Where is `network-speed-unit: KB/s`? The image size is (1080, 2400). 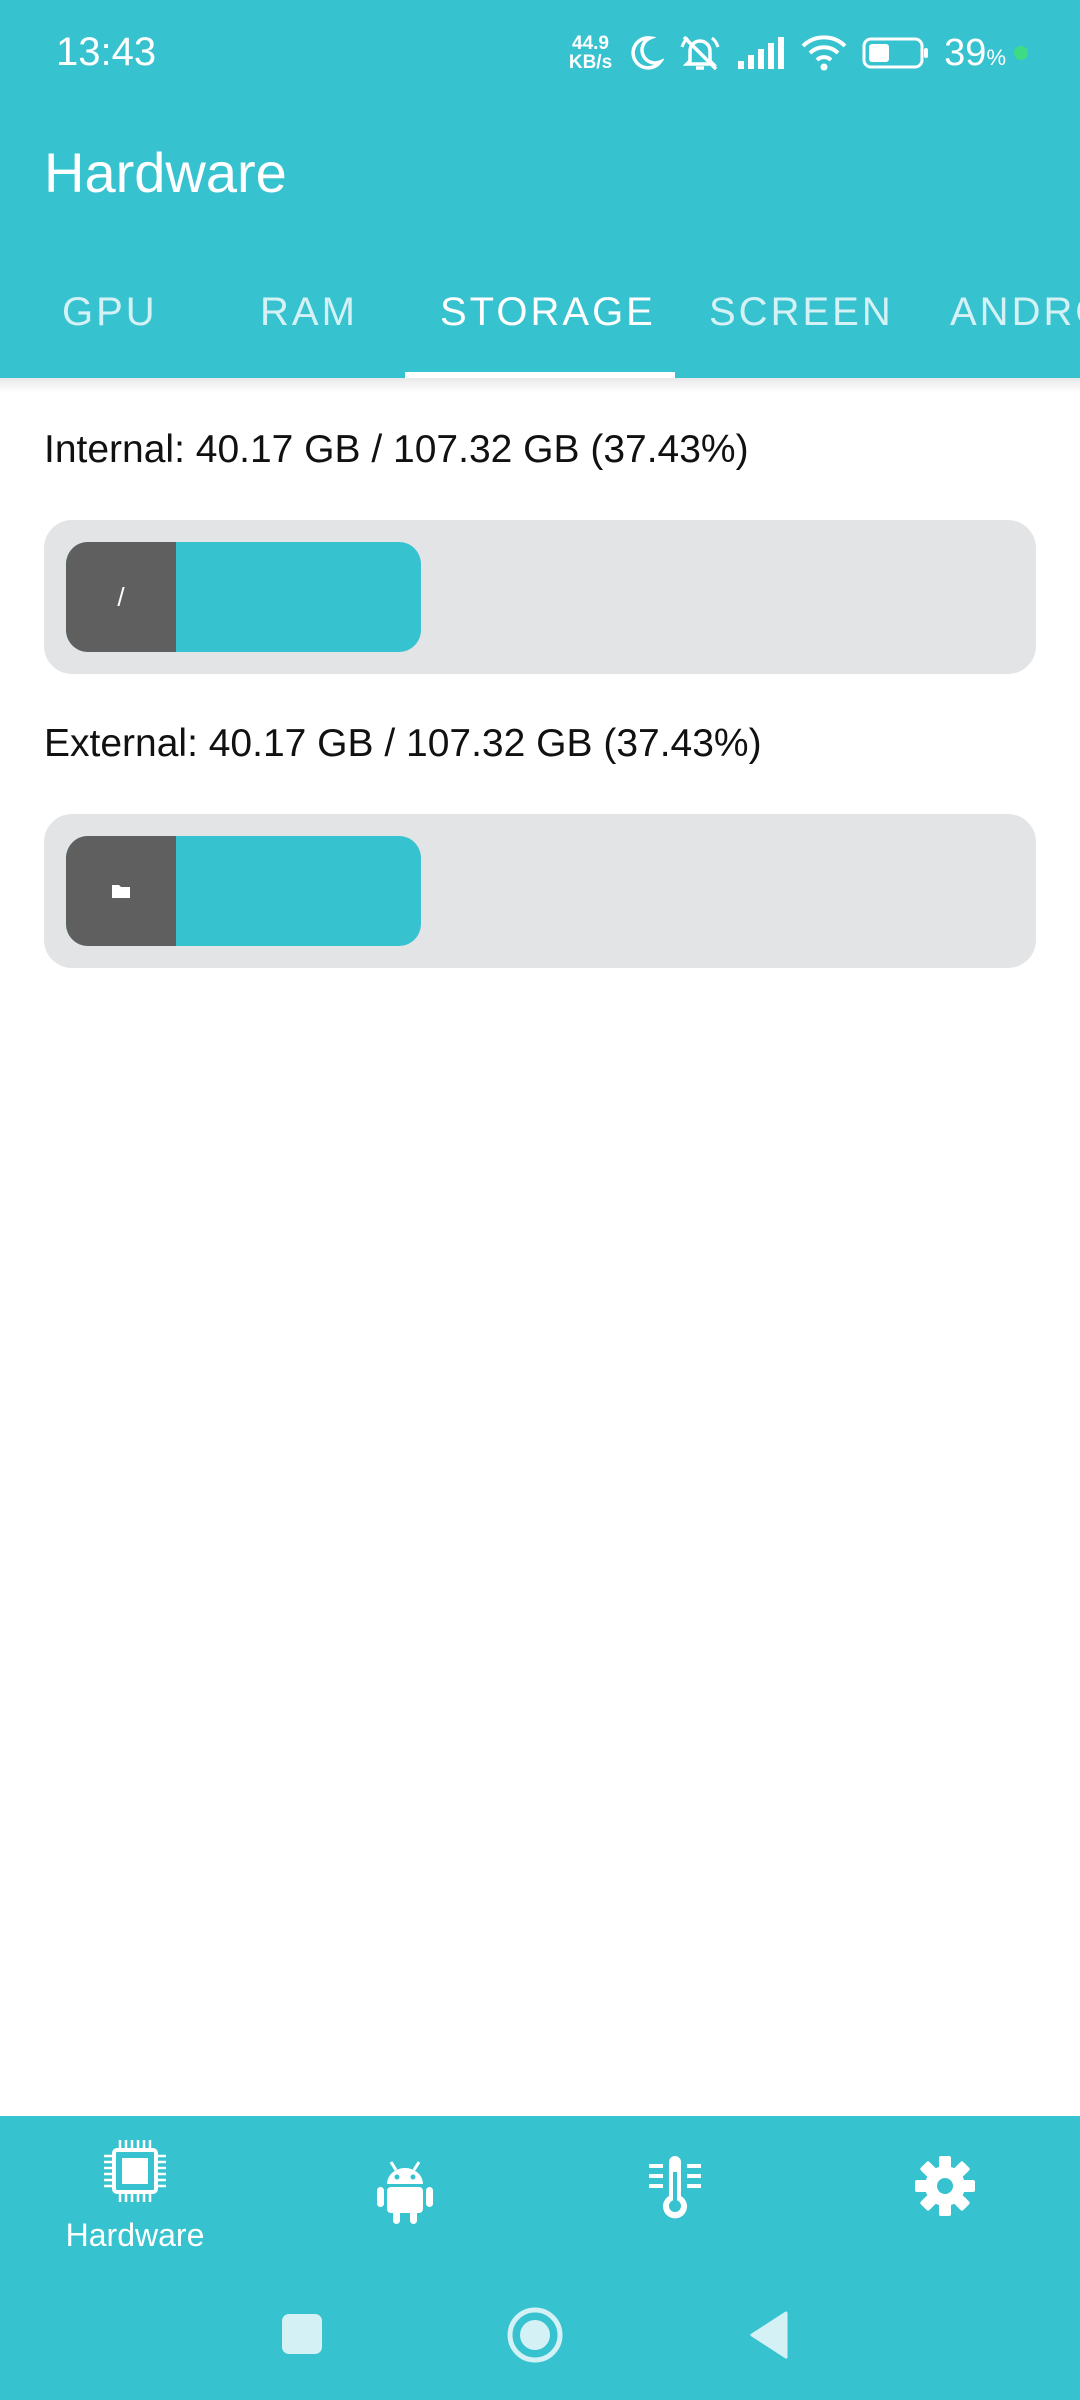 network-speed-unit: KB/s is located at coordinates (590, 62).